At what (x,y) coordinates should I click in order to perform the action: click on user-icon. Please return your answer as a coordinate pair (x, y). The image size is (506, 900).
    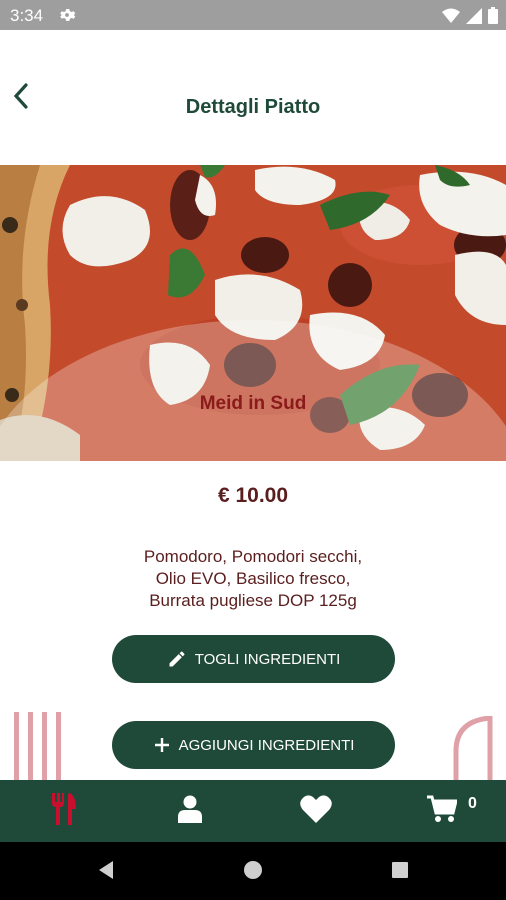
    Looking at the image, I should click on (190, 811).